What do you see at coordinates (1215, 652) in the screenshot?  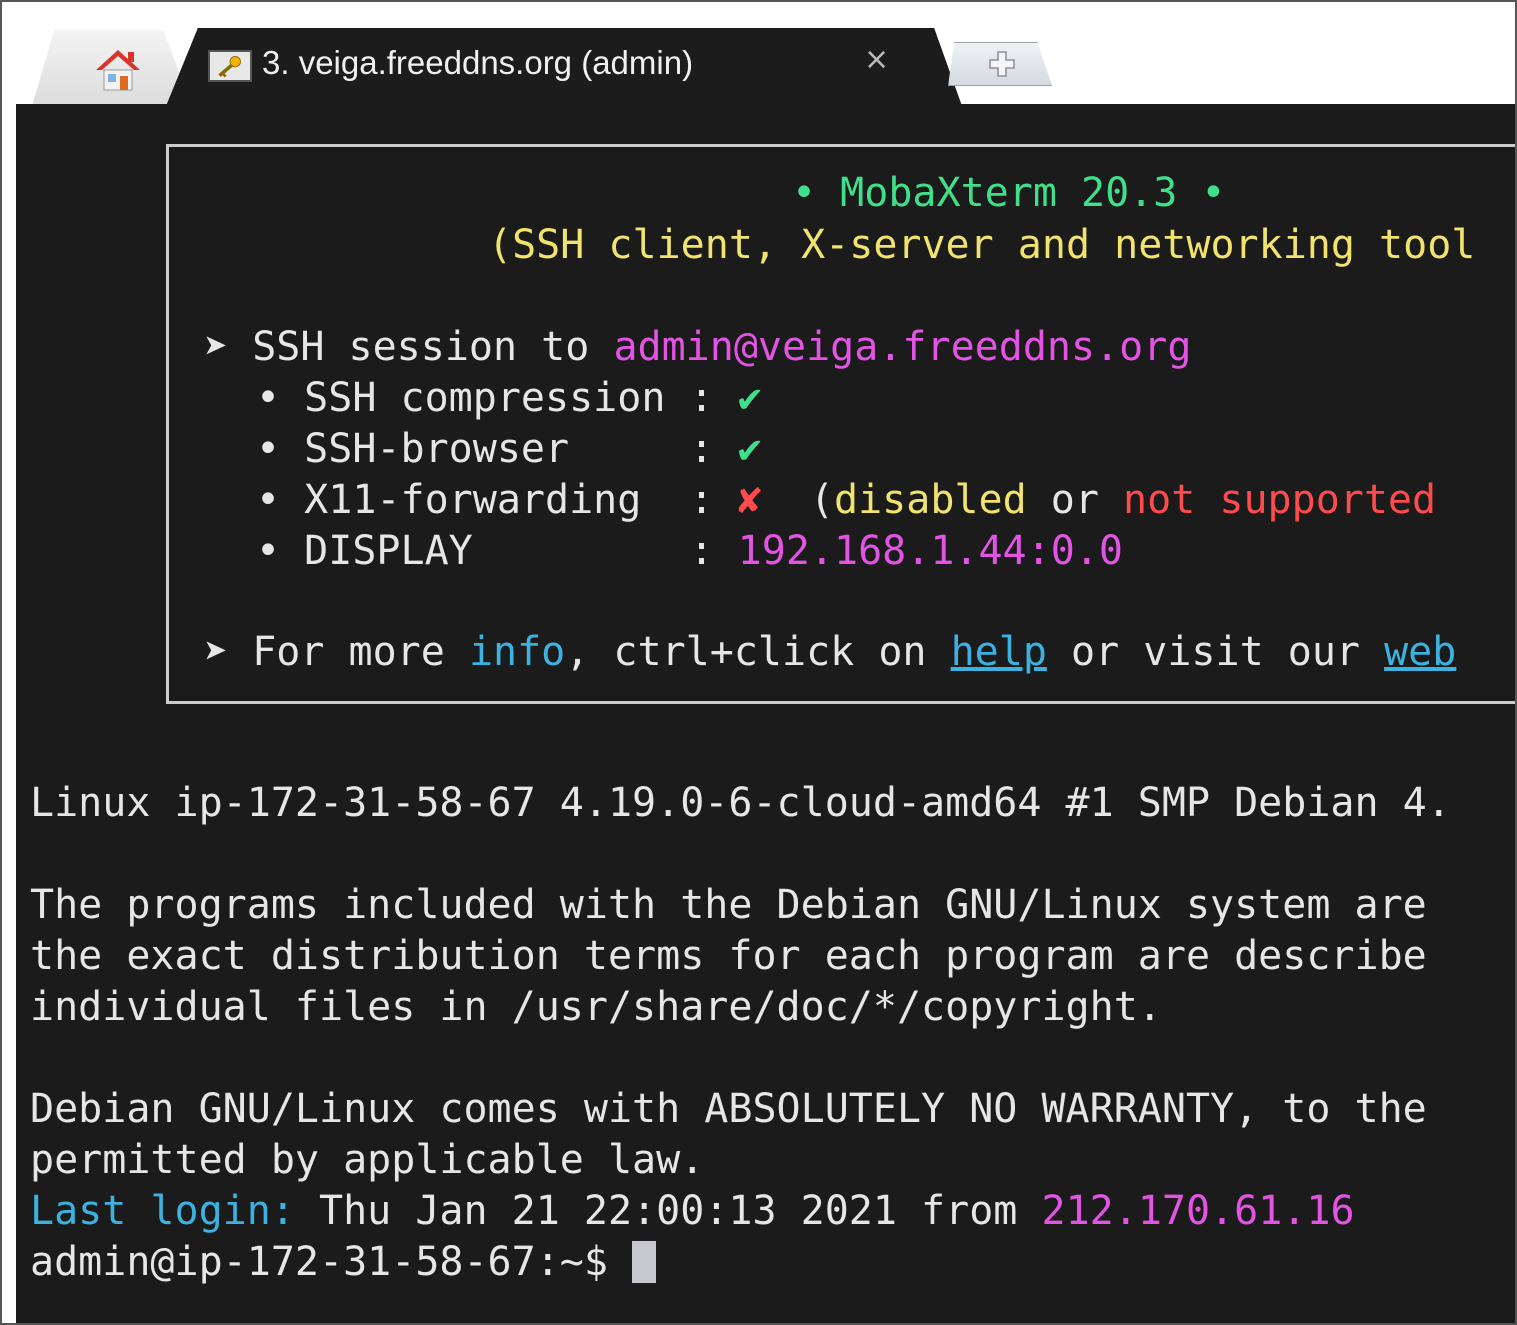 I see `more-or: or visit our` at bounding box center [1215, 652].